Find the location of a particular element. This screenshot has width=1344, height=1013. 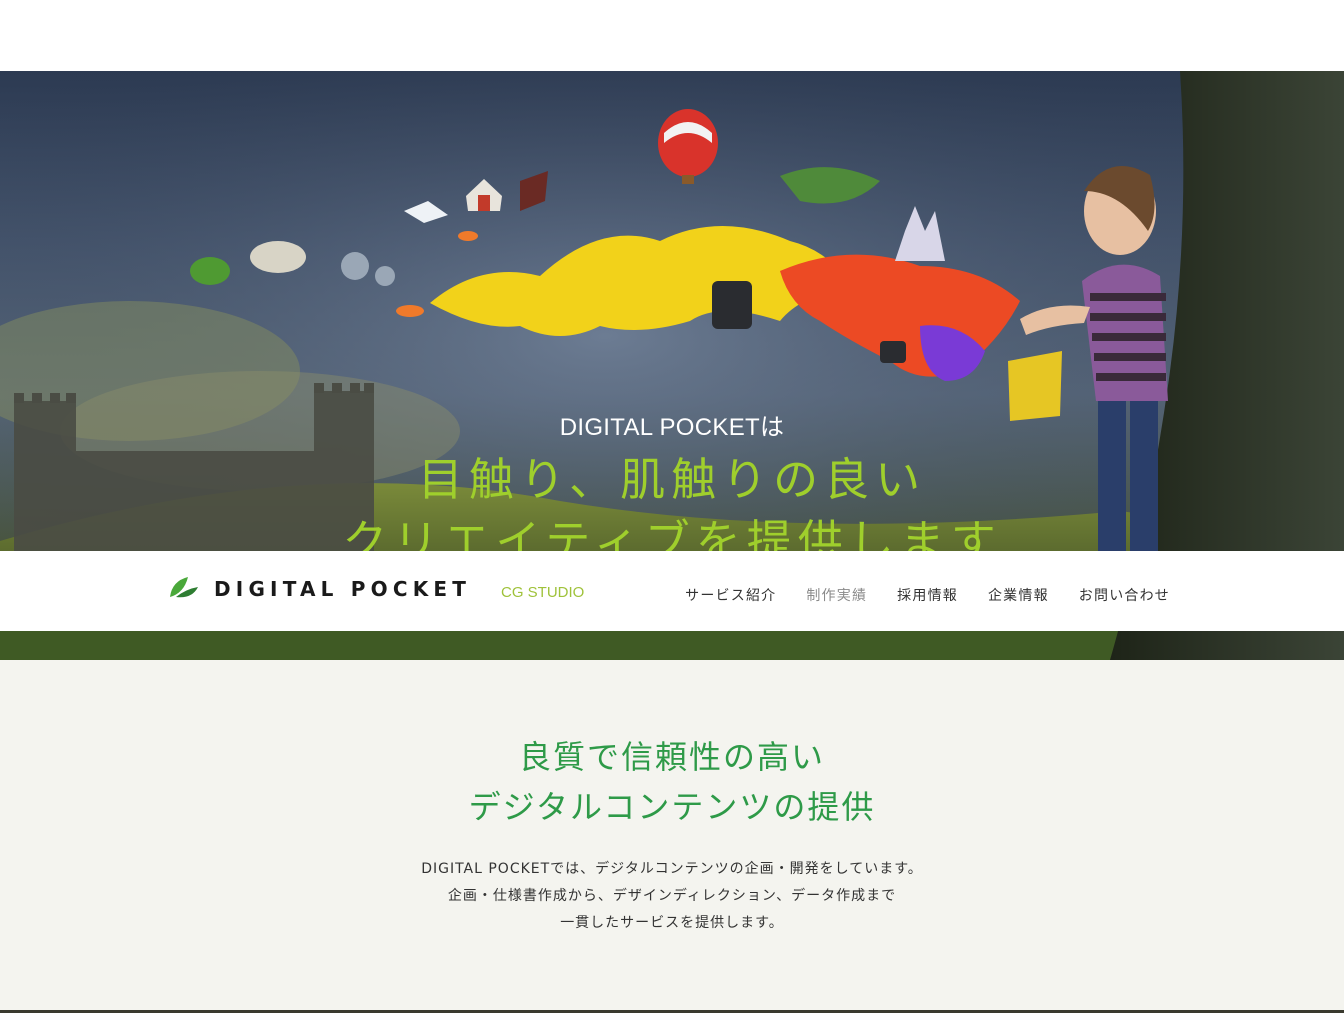

site-logo: DIGITAL POCKET is located at coordinates (319, 589).